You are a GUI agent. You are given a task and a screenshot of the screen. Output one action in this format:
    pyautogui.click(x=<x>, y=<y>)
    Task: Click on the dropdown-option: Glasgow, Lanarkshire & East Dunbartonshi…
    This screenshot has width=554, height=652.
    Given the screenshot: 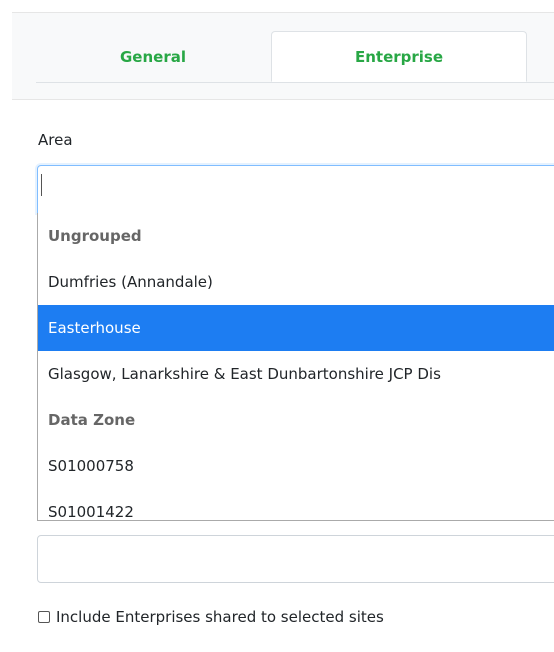 What is the action you would take?
    pyautogui.click(x=296, y=374)
    